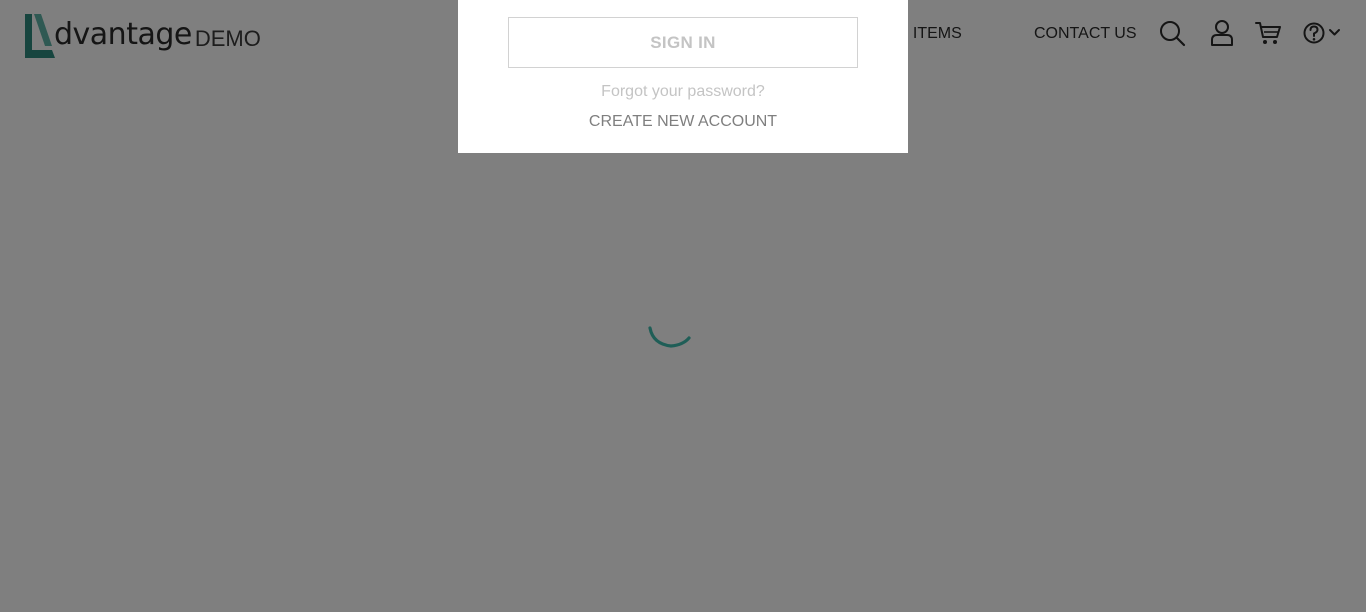  What do you see at coordinates (683, 42) in the screenshot?
I see `sign-in-button: SIGN IN` at bounding box center [683, 42].